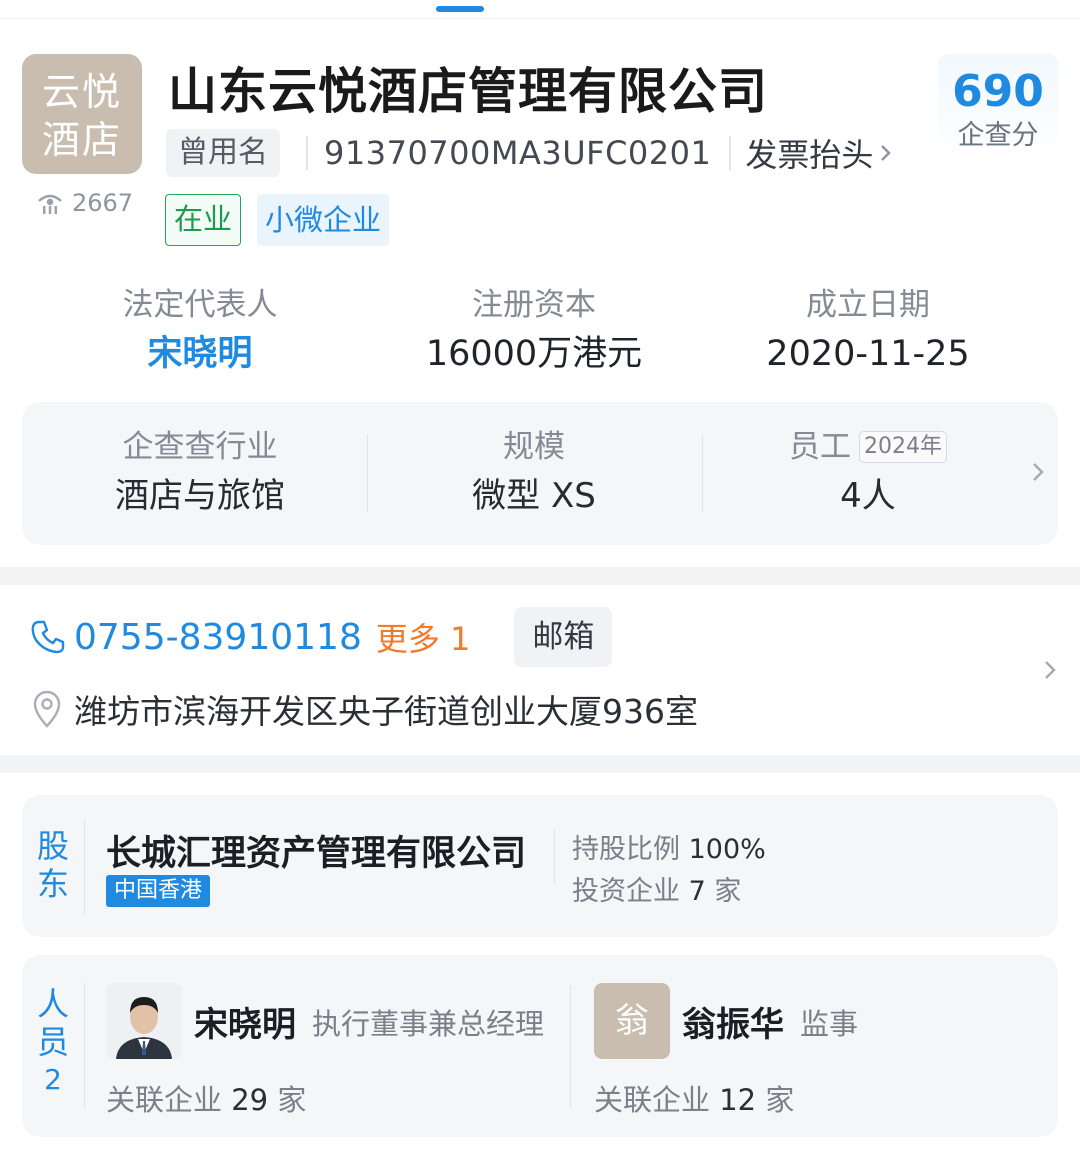  I want to click on used-name-button: 曾用名, so click(223, 153).